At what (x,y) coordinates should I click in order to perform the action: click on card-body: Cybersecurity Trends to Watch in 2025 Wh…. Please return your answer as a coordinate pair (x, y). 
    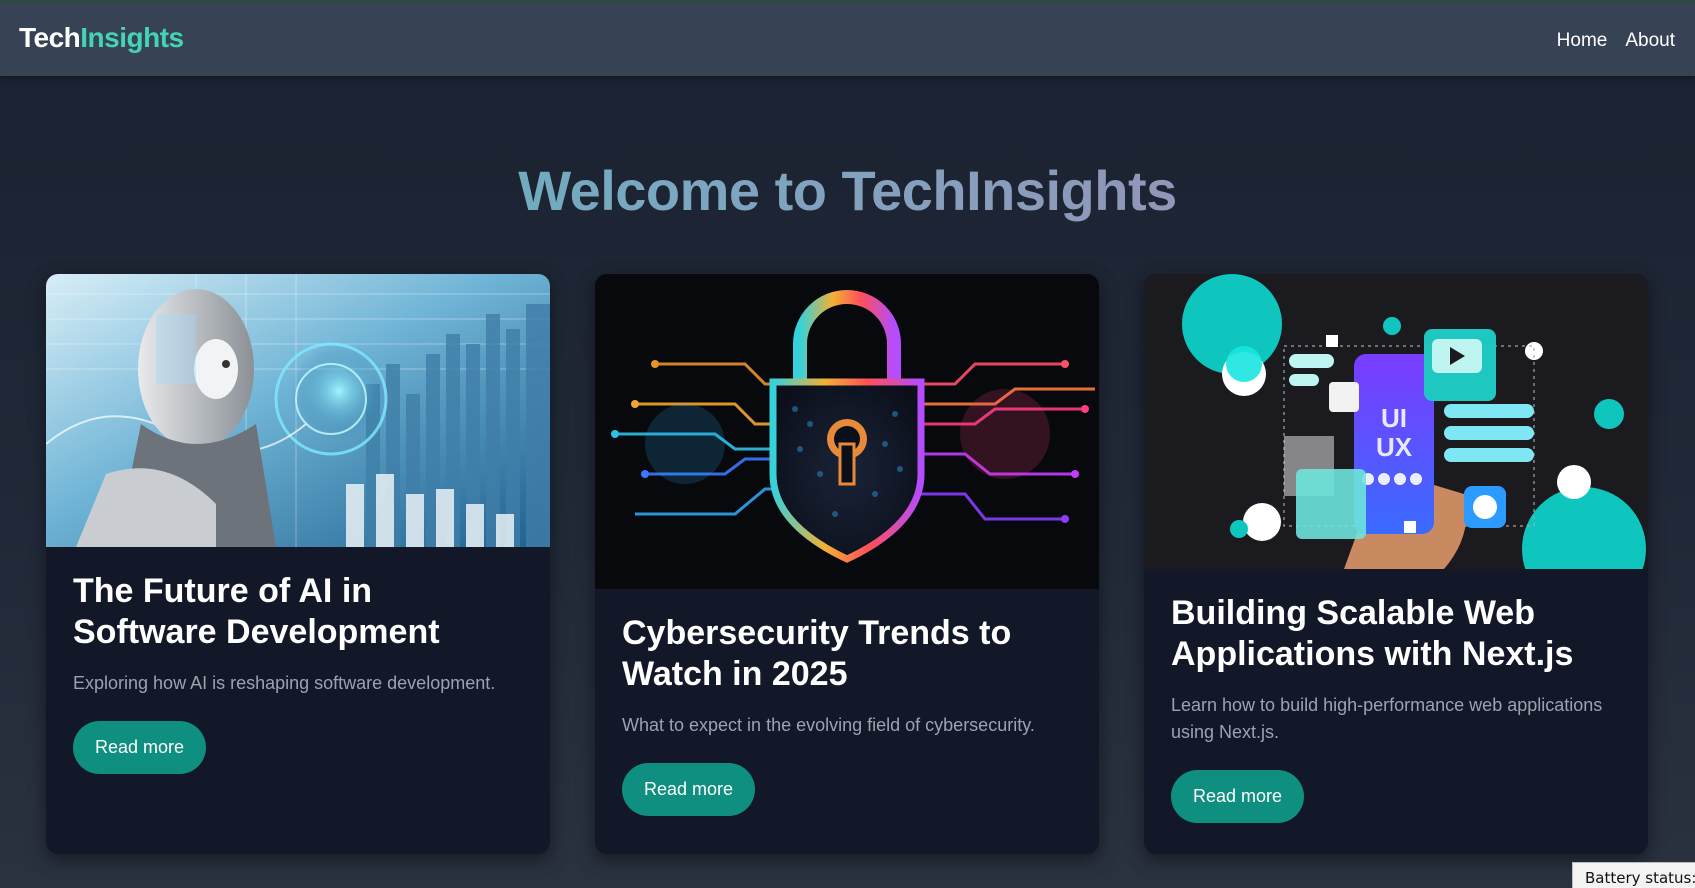
    Looking at the image, I should click on (847, 702).